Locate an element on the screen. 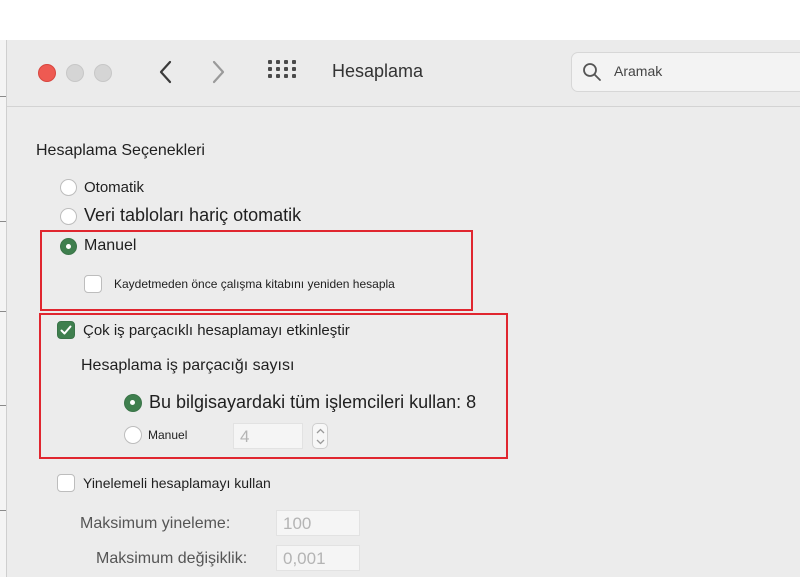 This screenshot has width=800, height=577. radio-manuel is located at coordinates (68, 246).